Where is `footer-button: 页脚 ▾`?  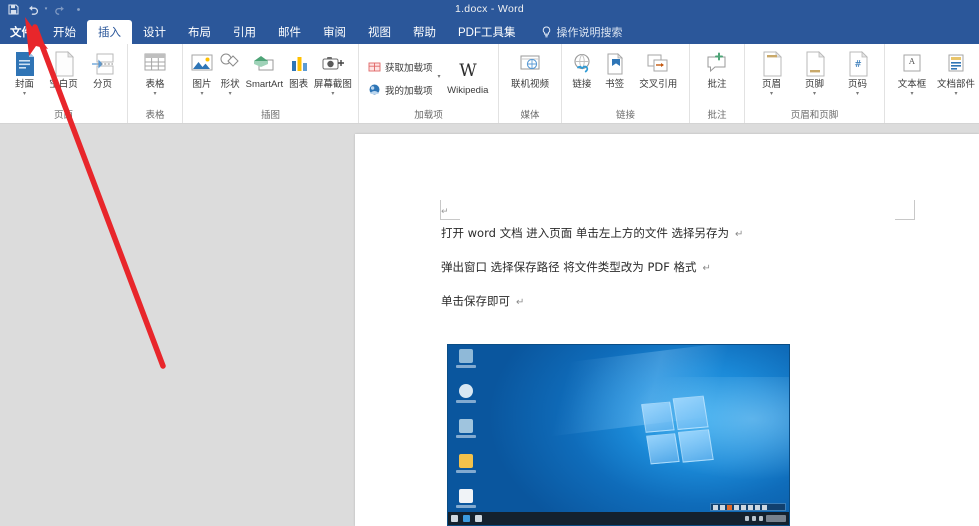 footer-button: 页脚 ▾ is located at coordinates (814, 72).